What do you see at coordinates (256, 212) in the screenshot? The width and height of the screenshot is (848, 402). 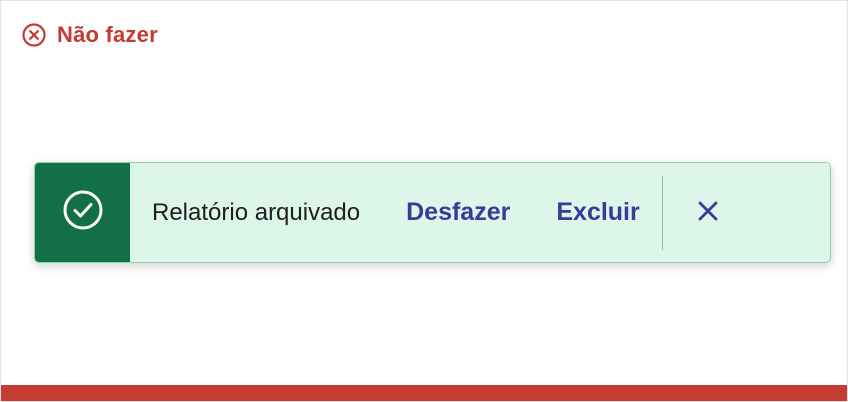 I see `toast-message: Relatório arquivado` at bounding box center [256, 212].